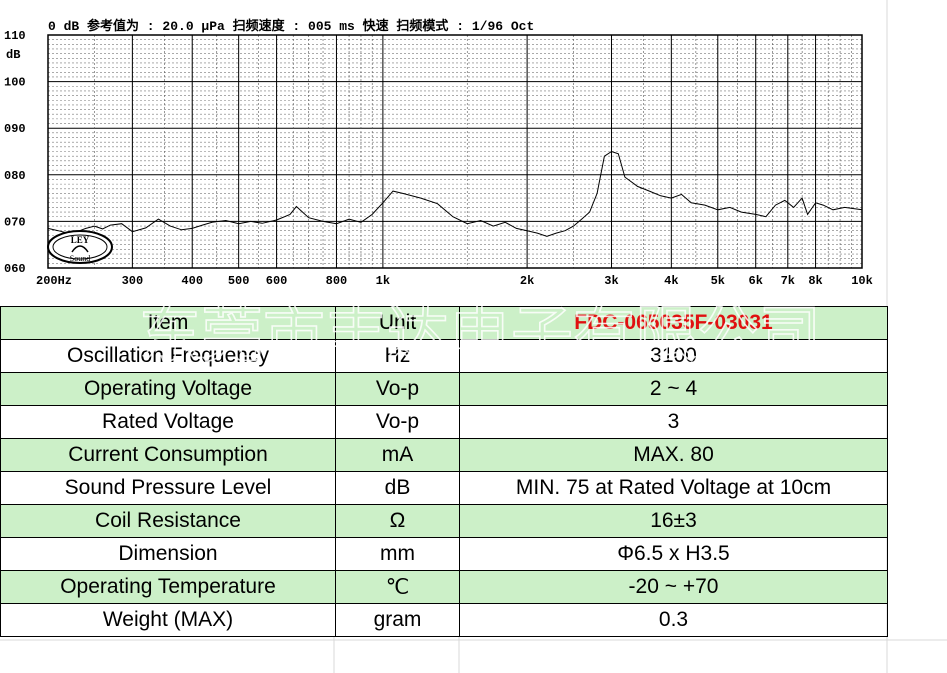 Image resolution: width=947 pixels, height=673 pixels. I want to click on brand-logo: LEY Sound, so click(80, 247).